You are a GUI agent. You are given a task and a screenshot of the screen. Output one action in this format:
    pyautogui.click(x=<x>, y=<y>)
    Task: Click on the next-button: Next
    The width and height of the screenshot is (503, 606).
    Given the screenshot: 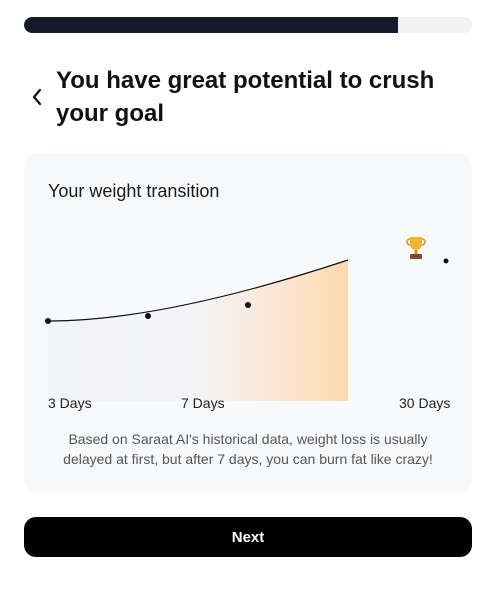 What is the action you would take?
    pyautogui.click(x=248, y=537)
    